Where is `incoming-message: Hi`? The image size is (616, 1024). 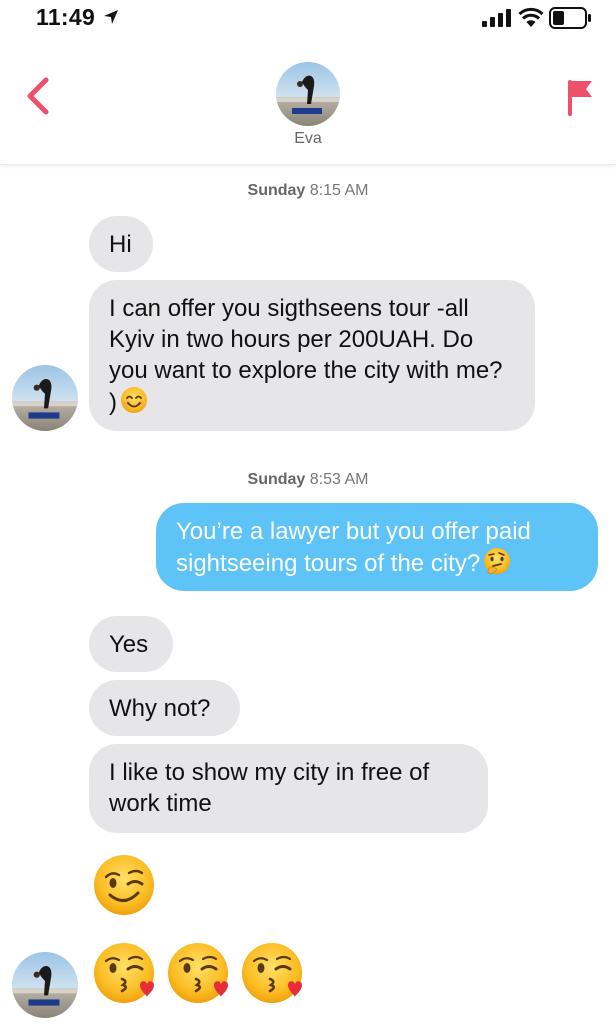 incoming-message: Hi is located at coordinates (121, 244).